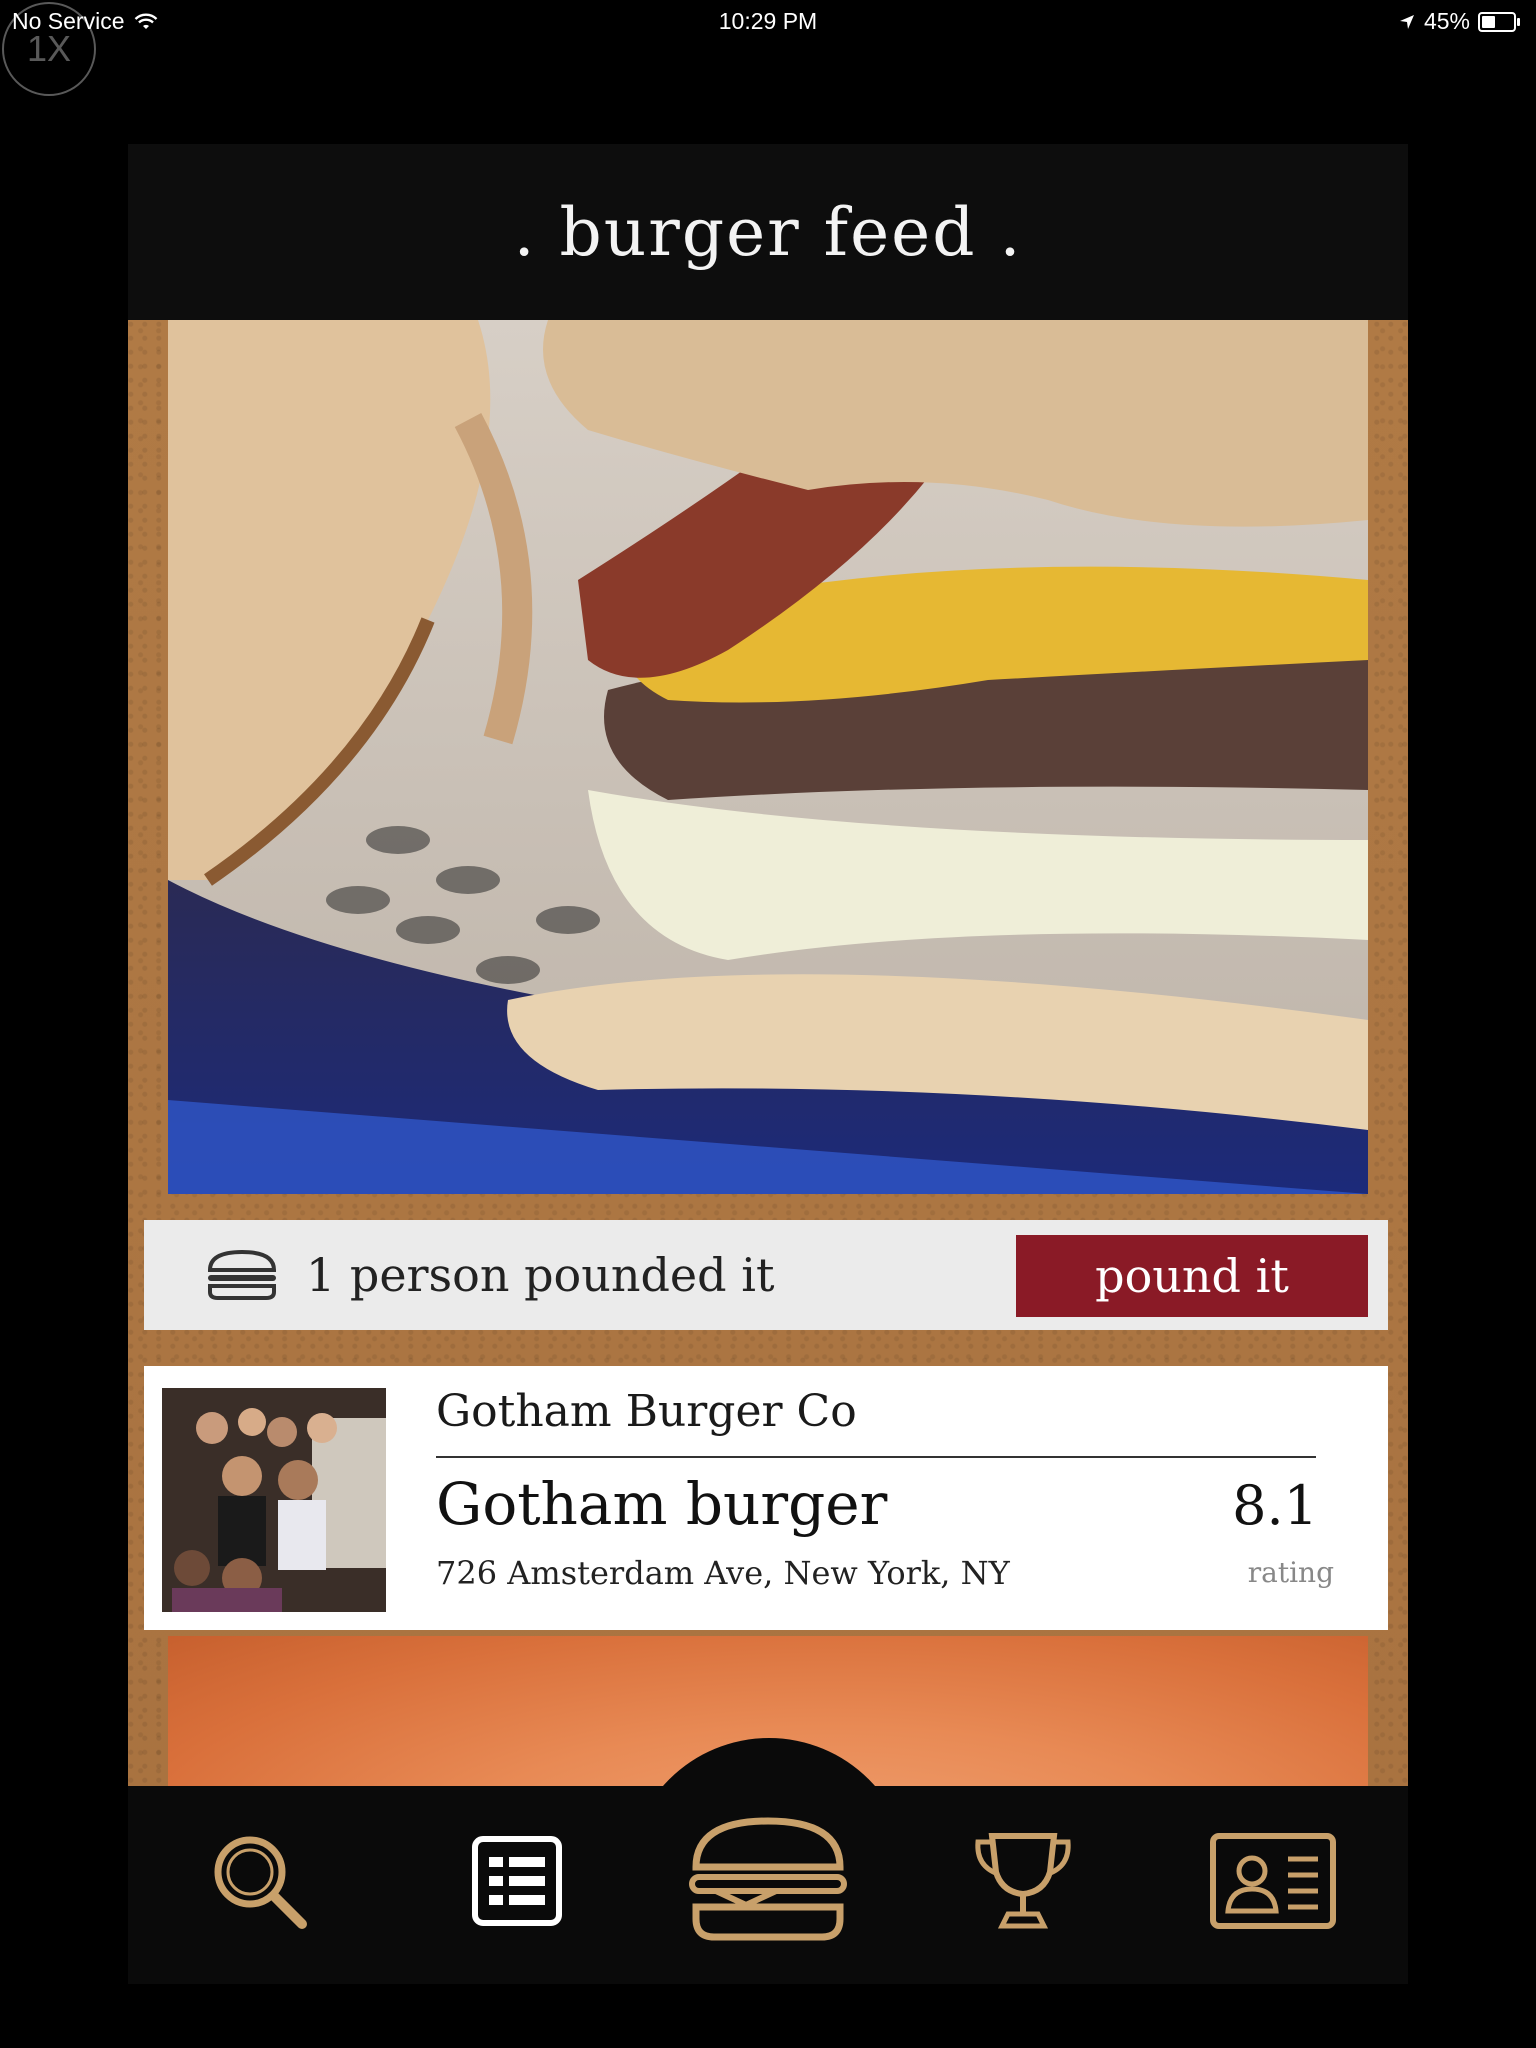  I want to click on page-title: . burger feed ., so click(768, 232).